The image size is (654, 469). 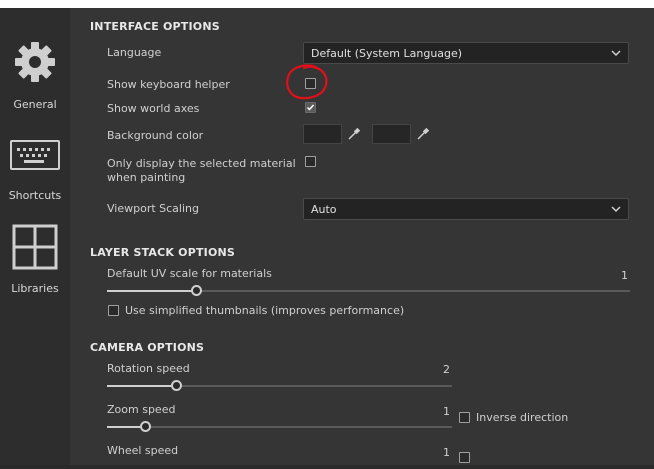 What do you see at coordinates (148, 368) in the screenshot?
I see `rotation-speed-label: Rotation speed` at bounding box center [148, 368].